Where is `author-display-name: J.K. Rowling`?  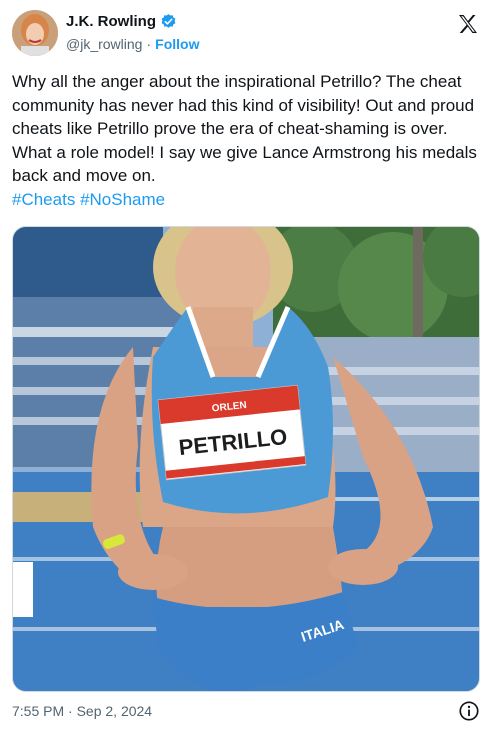 author-display-name: J.K. Rowling is located at coordinates (111, 21).